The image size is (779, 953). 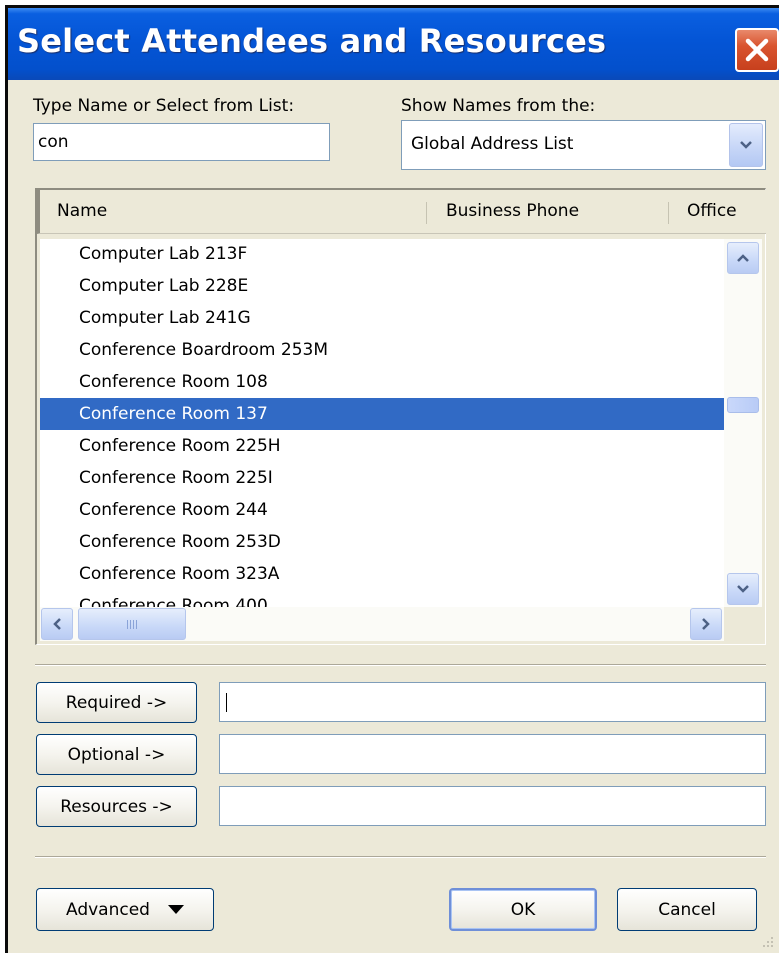 What do you see at coordinates (401, 212) in the screenshot?
I see `list-header: Name Business Phone Office` at bounding box center [401, 212].